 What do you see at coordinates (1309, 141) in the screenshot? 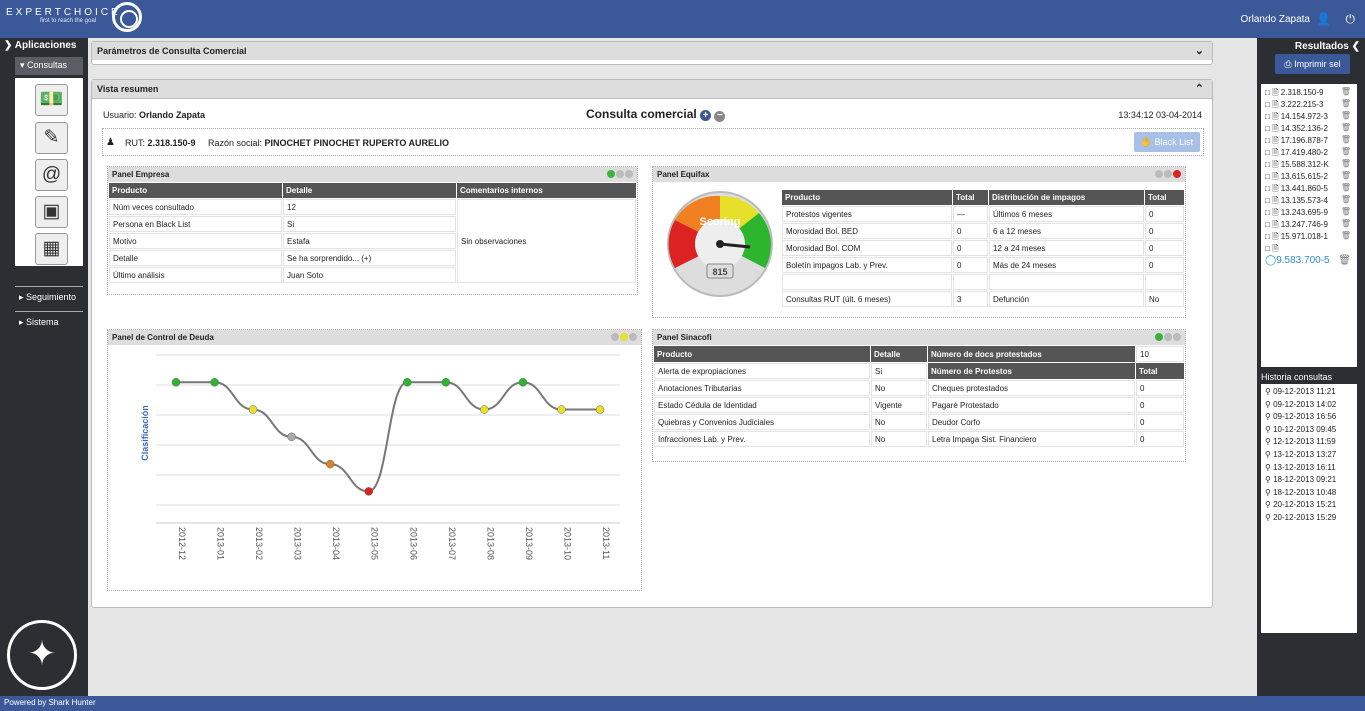
I see `list-item: □ 🗎 17.196.878-7 🗑` at bounding box center [1309, 141].